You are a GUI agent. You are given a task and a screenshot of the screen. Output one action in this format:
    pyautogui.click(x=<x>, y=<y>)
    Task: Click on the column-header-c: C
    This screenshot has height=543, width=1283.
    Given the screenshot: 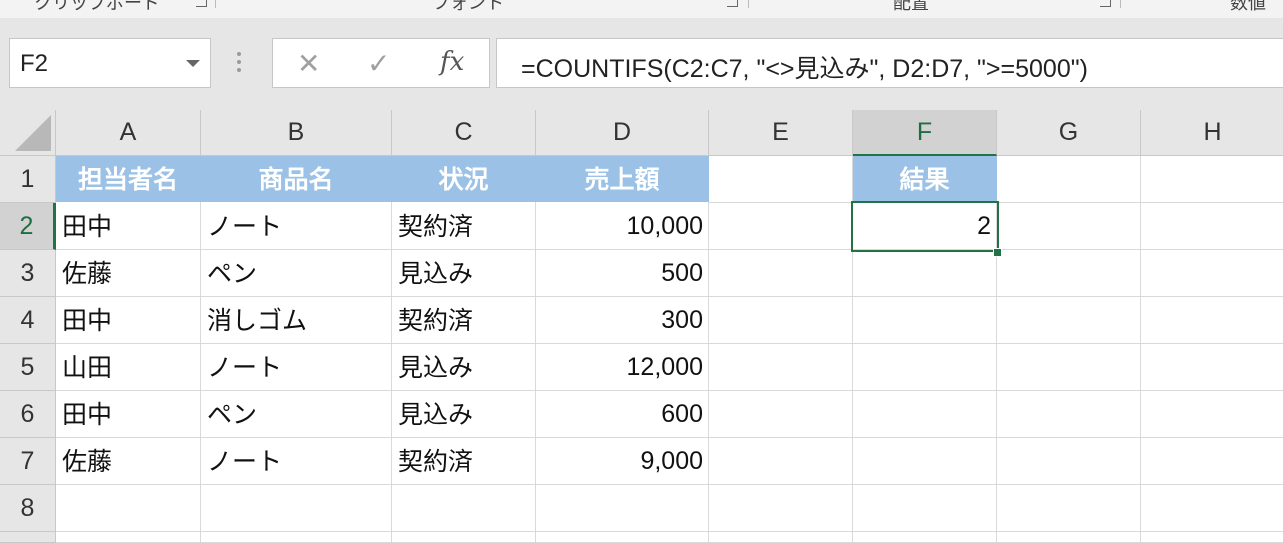 What is the action you would take?
    pyautogui.click(x=464, y=133)
    